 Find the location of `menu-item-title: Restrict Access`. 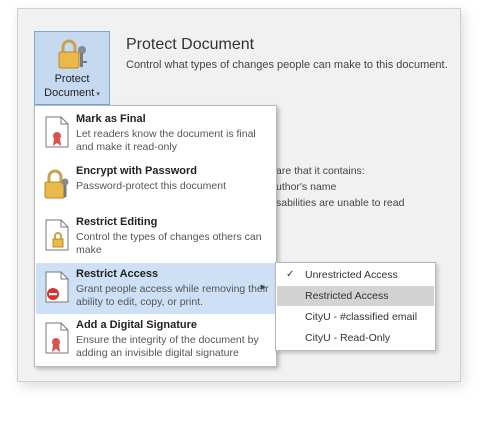

menu-item-title: Restrict Access is located at coordinates (117, 274).